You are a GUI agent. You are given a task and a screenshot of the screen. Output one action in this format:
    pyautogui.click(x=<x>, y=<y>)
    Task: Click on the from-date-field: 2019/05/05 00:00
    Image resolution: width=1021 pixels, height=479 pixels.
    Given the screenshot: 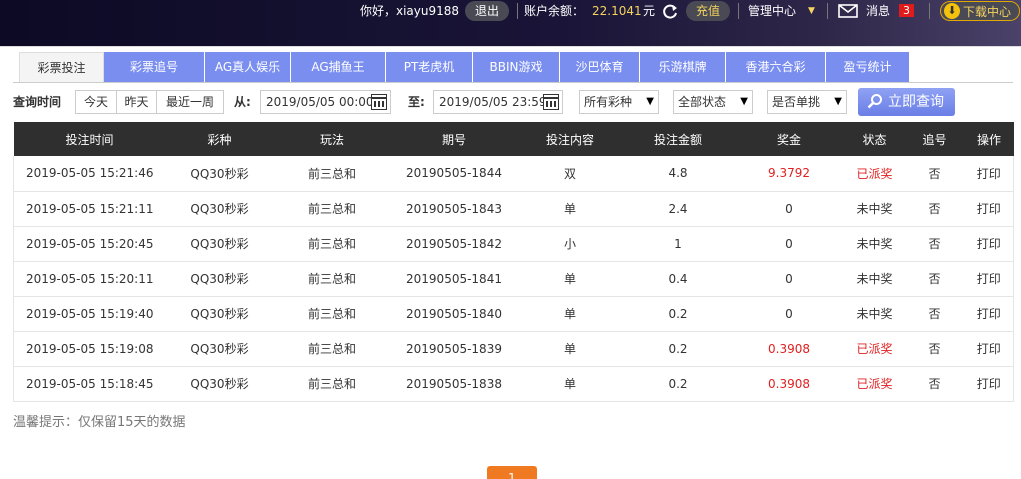 What is the action you would take?
    pyautogui.click(x=325, y=102)
    